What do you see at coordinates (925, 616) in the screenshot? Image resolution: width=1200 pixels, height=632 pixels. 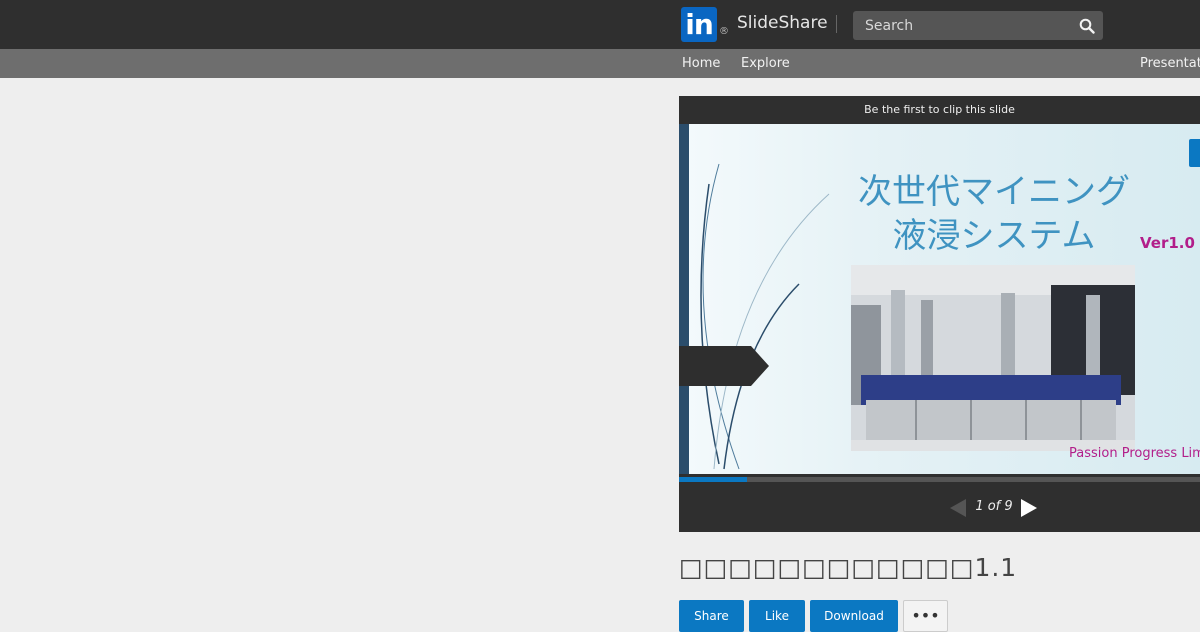 I see `more-options-button: •••` at bounding box center [925, 616].